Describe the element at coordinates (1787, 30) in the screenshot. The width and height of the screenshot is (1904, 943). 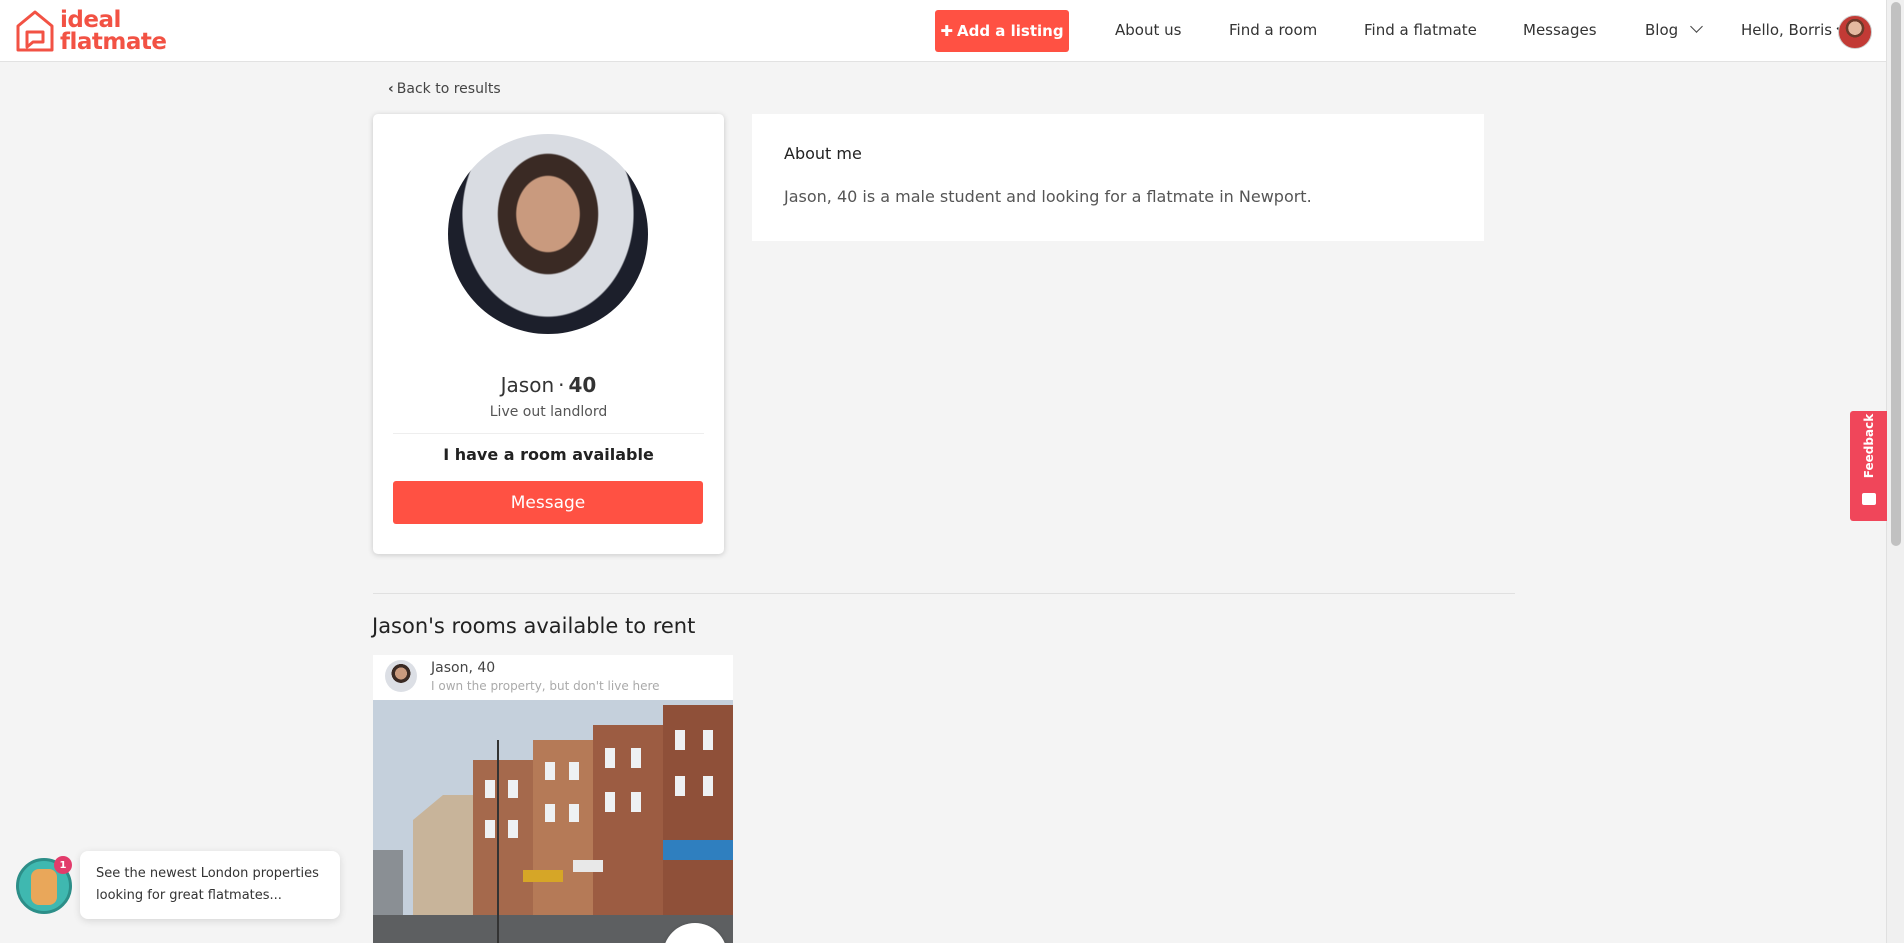
I see `user-greeting: Hello, Borris` at that location.